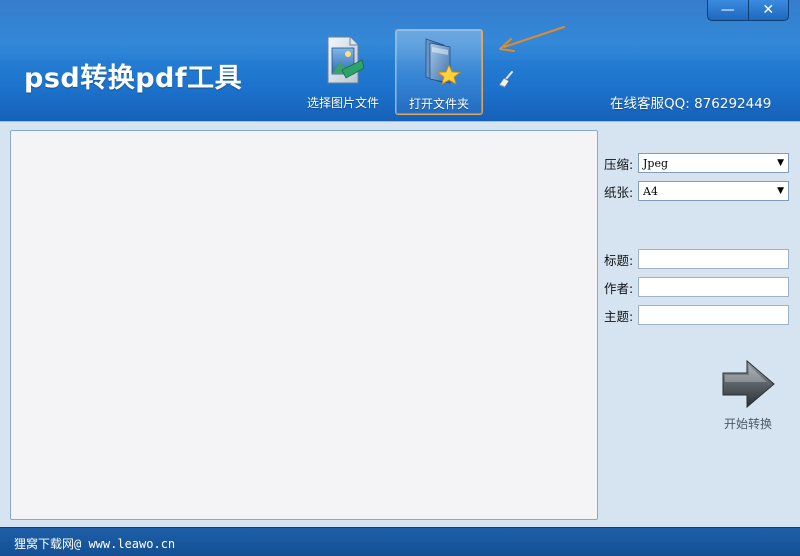 Image resolution: width=800 pixels, height=556 pixels. Describe the element at coordinates (443, 61) in the screenshot. I see `folder-star-icon` at that location.